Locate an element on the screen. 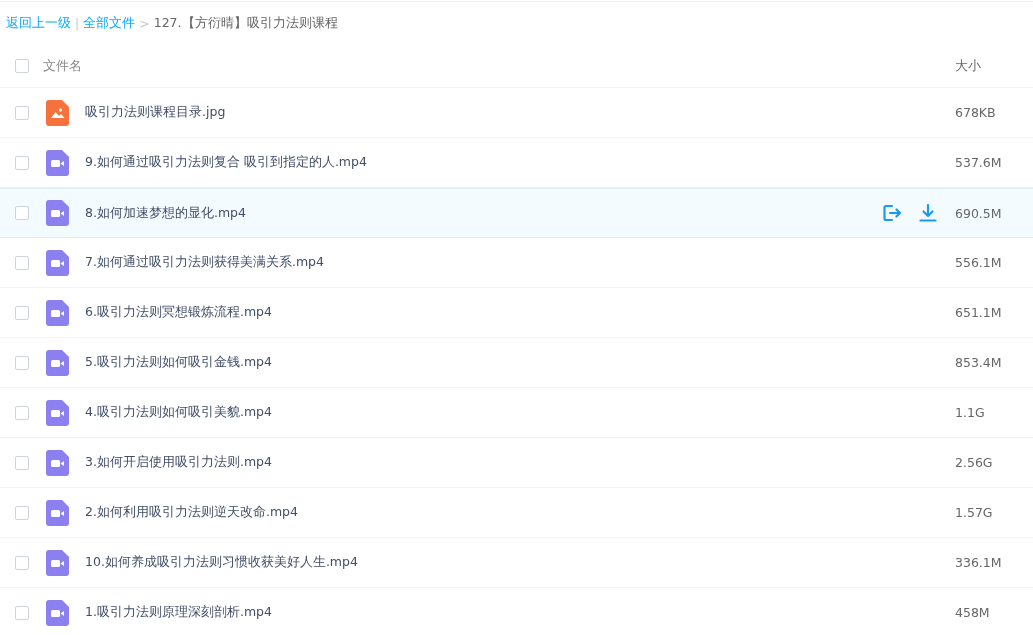 The image size is (1033, 635). file-size: 853.4M is located at coordinates (979, 362).